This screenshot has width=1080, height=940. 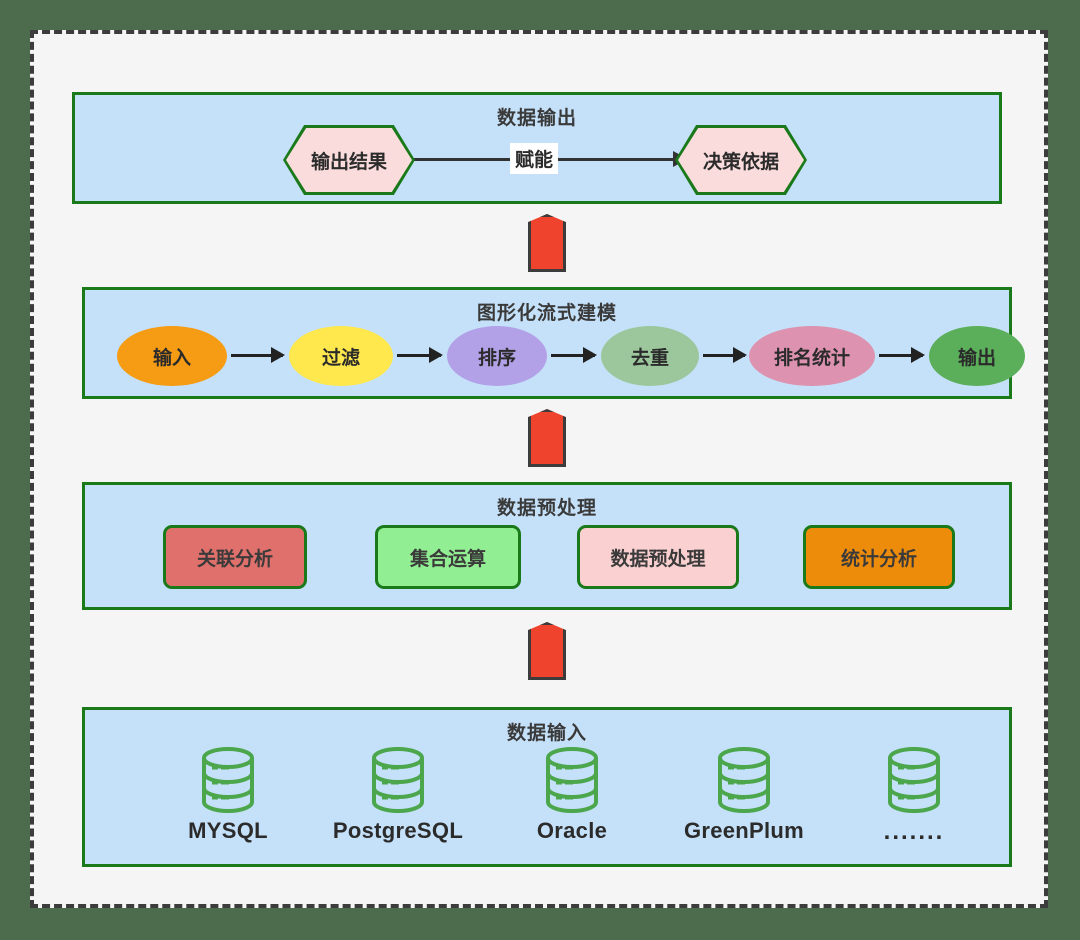 I want to click on node-set-operation: 集合运算, so click(x=448, y=557).